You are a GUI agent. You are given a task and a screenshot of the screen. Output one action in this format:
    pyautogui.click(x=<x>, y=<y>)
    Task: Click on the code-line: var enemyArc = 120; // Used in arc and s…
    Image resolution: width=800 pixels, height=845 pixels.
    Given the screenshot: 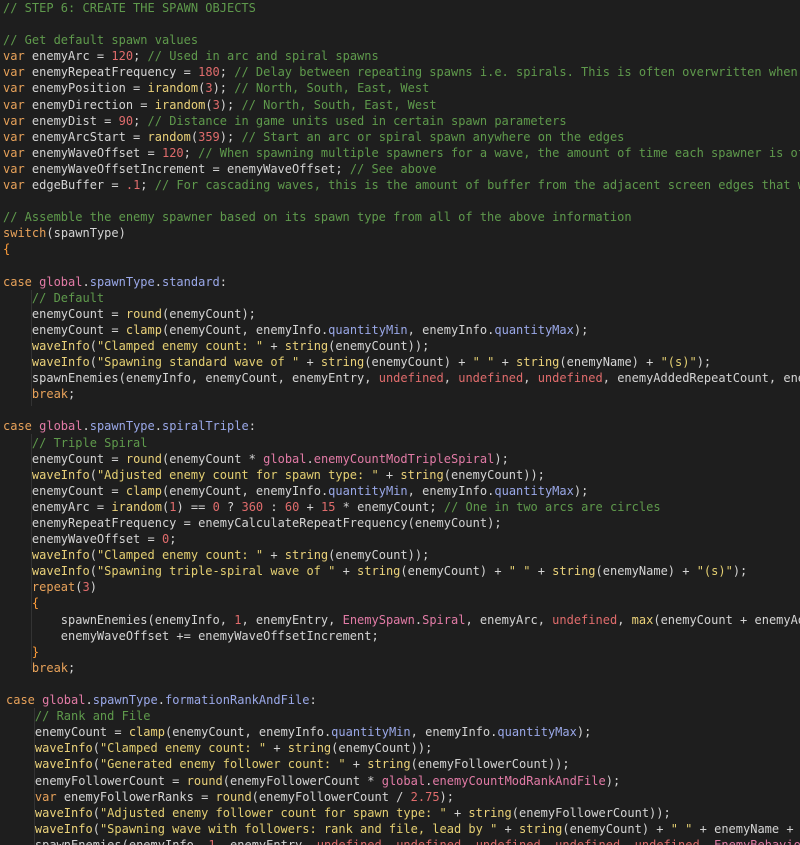 What is the action you would take?
    pyautogui.click(x=400, y=56)
    